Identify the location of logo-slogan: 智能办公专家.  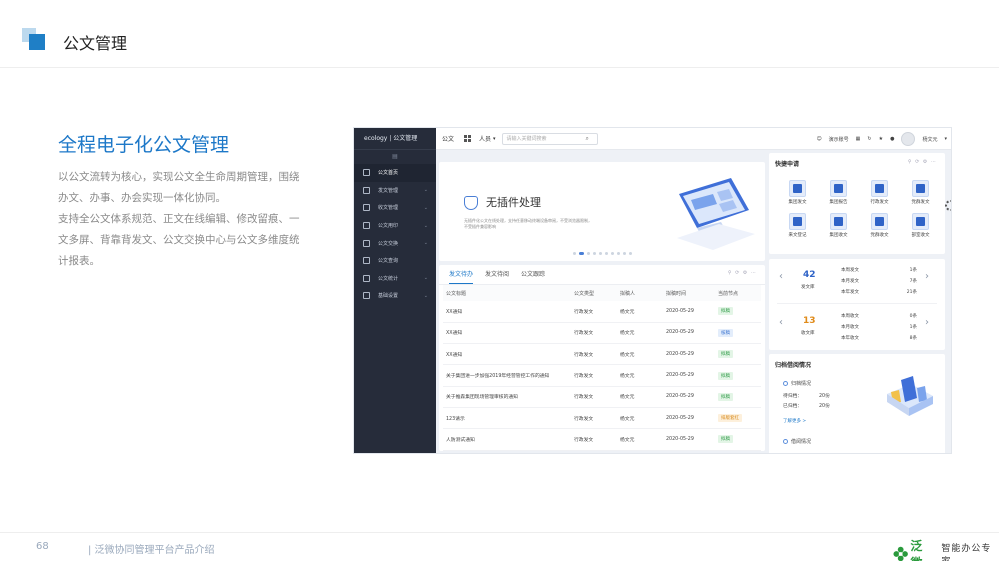
(966, 552).